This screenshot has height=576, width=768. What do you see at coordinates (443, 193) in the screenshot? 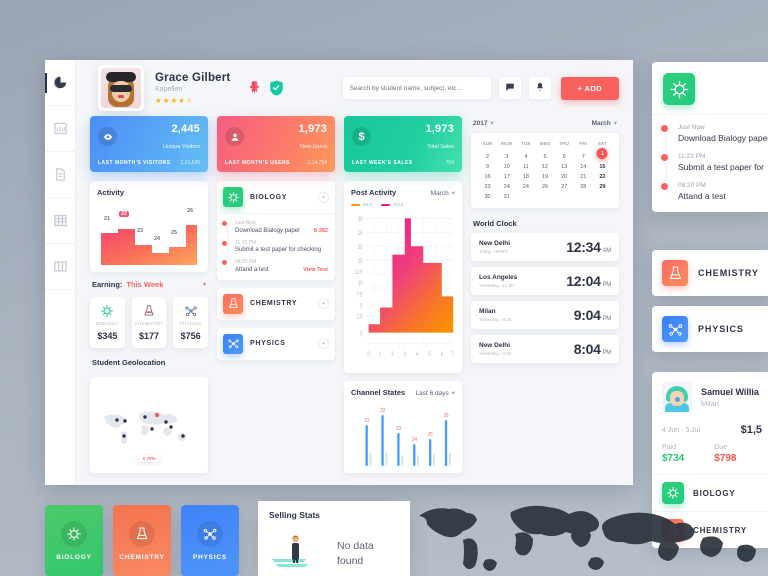
I see `post-activity-month-select: March ▾` at bounding box center [443, 193].